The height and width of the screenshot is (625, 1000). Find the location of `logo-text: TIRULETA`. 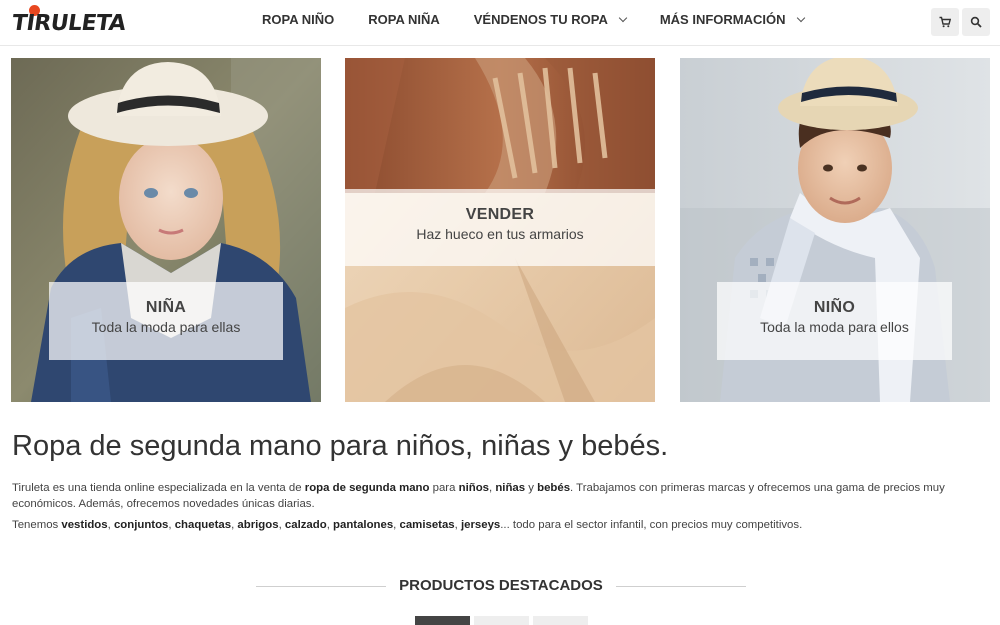

logo-text: TIRULETA is located at coordinates (69, 23).